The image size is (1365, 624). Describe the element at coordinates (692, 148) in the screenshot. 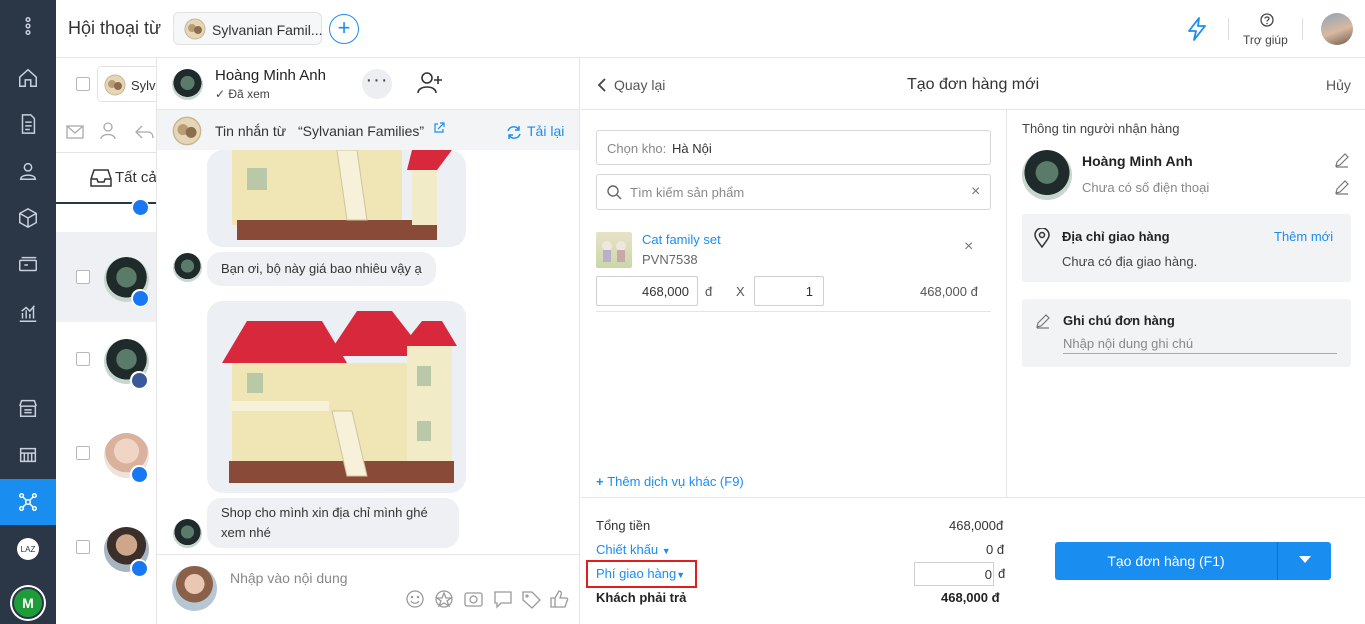

I see `warehouse-value: Hà Nội` at that location.